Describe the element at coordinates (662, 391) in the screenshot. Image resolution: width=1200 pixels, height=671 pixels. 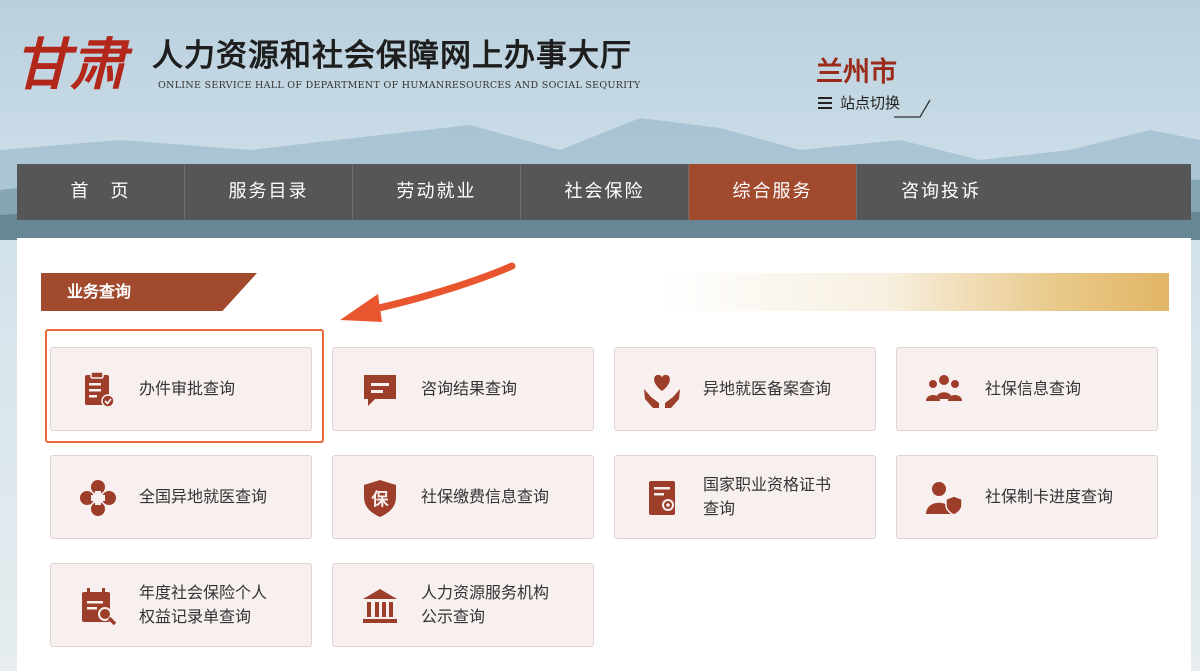
I see `heart-hands-icon` at that location.